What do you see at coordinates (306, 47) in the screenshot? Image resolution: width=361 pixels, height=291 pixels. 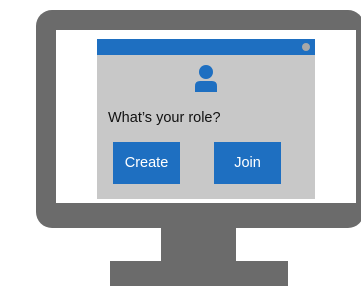 I see `window-dot-icon` at bounding box center [306, 47].